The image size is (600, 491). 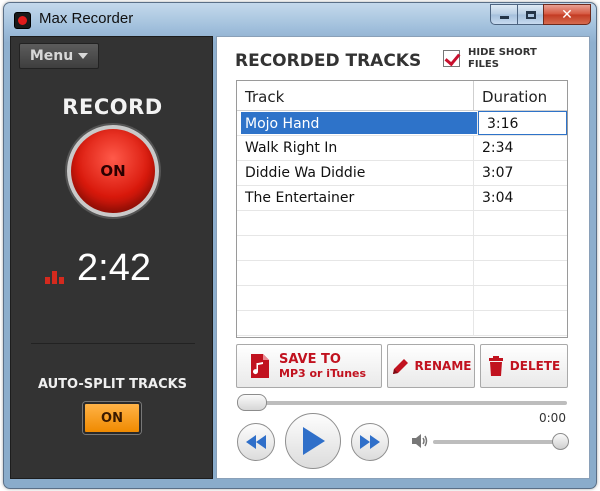 What do you see at coordinates (522, 123) in the screenshot?
I see `track-duration: 3:16` at bounding box center [522, 123].